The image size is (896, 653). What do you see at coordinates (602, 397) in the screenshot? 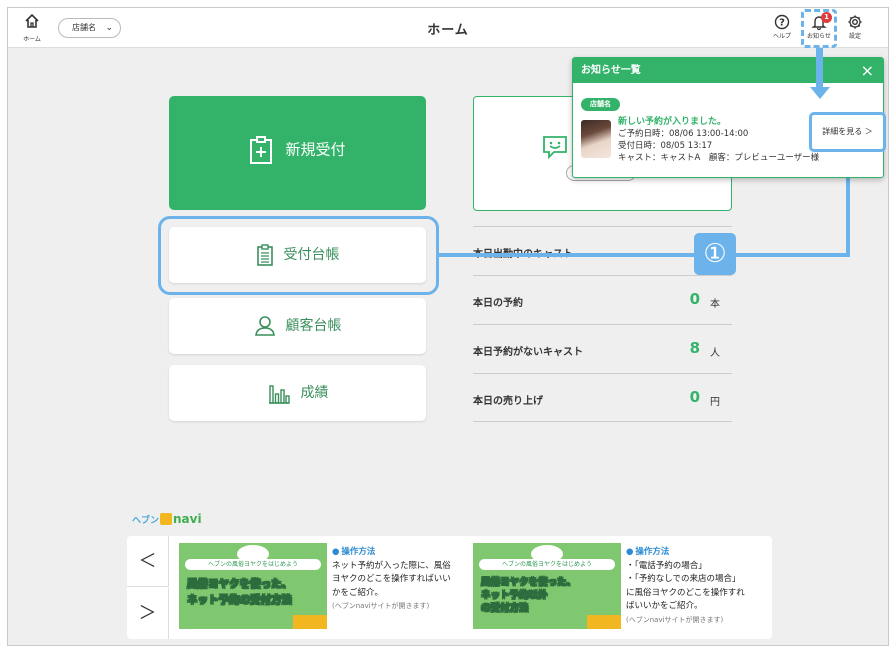
I see `stat-row: 本日の売り上げ 0 円` at bounding box center [602, 397].